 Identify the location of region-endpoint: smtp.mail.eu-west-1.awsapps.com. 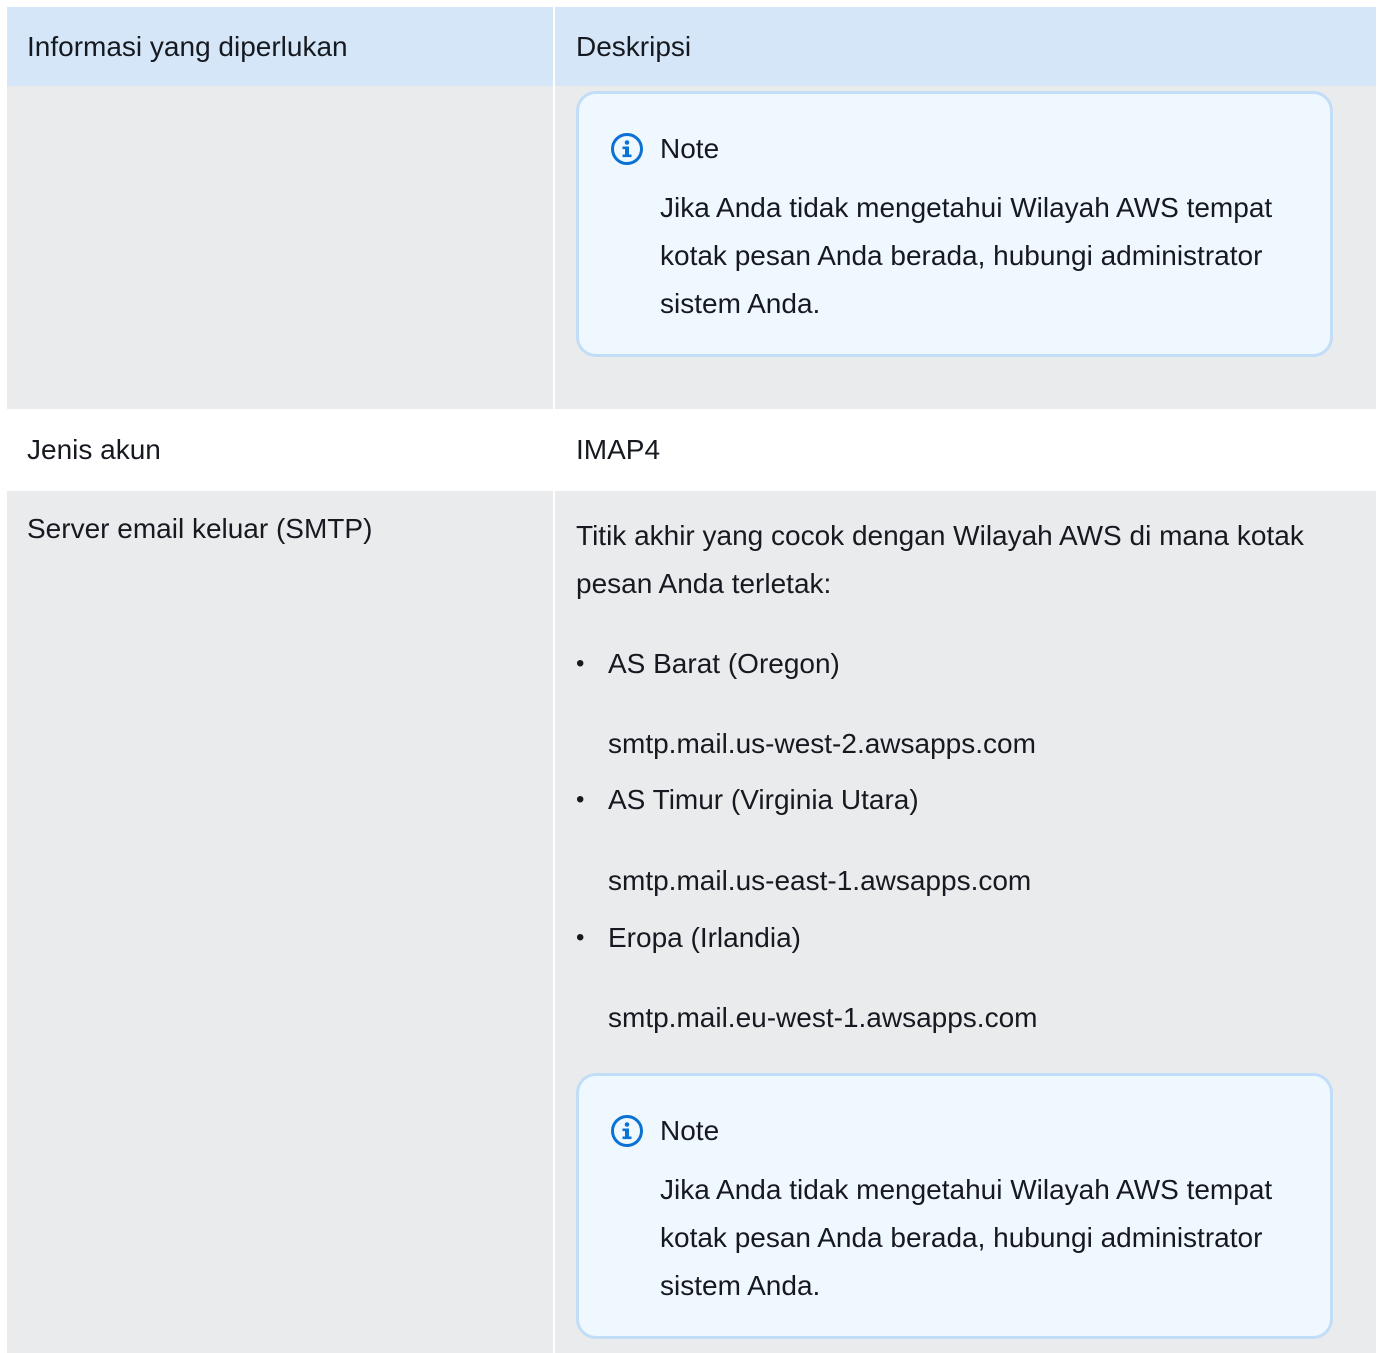
(823, 1017).